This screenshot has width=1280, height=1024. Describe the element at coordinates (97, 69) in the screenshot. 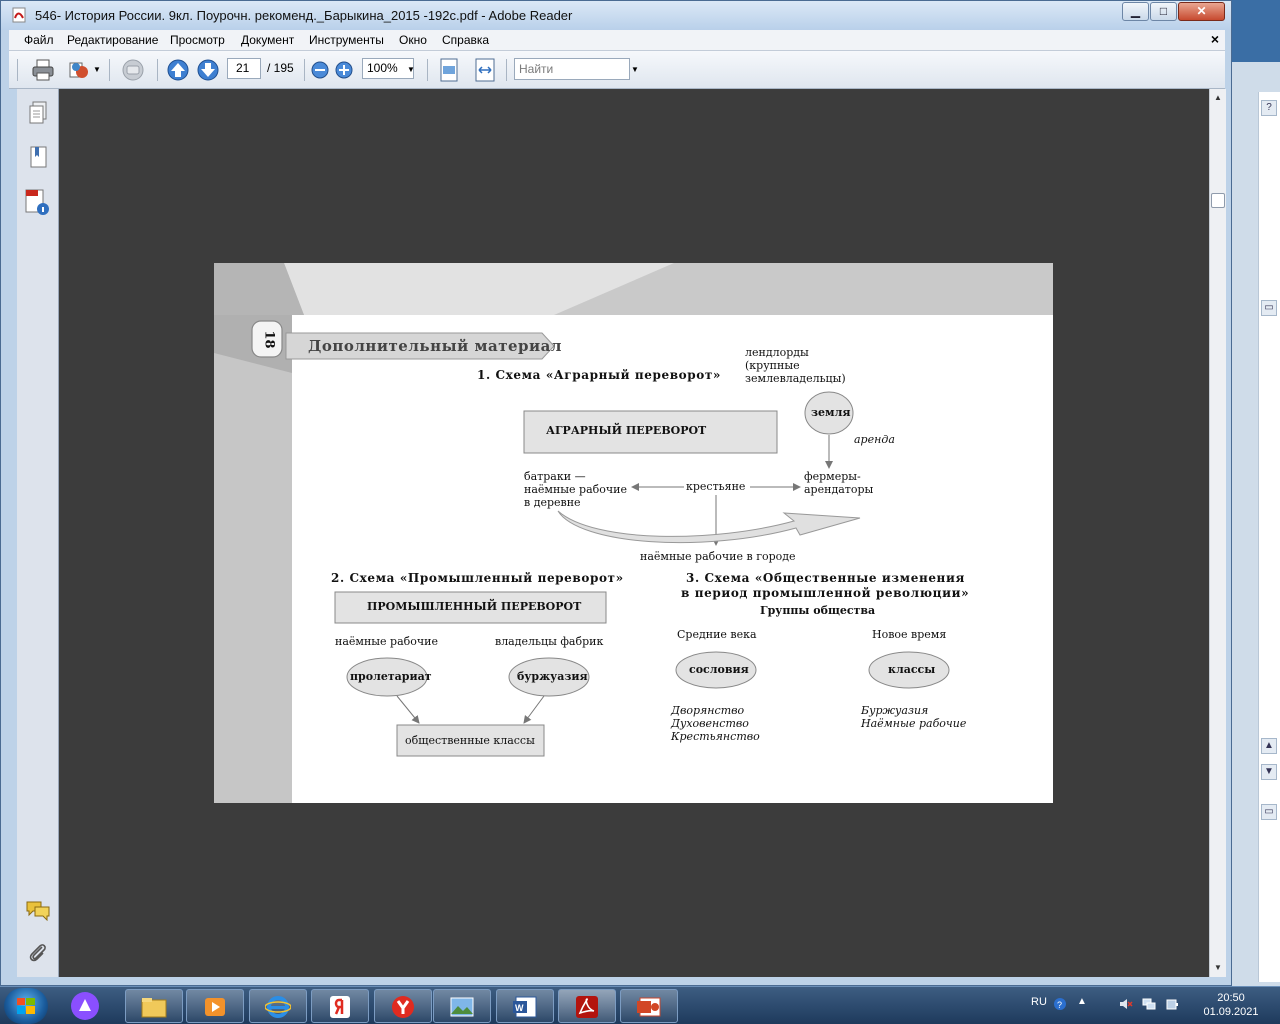

I see `share-dropdown-icon: ▼` at that location.